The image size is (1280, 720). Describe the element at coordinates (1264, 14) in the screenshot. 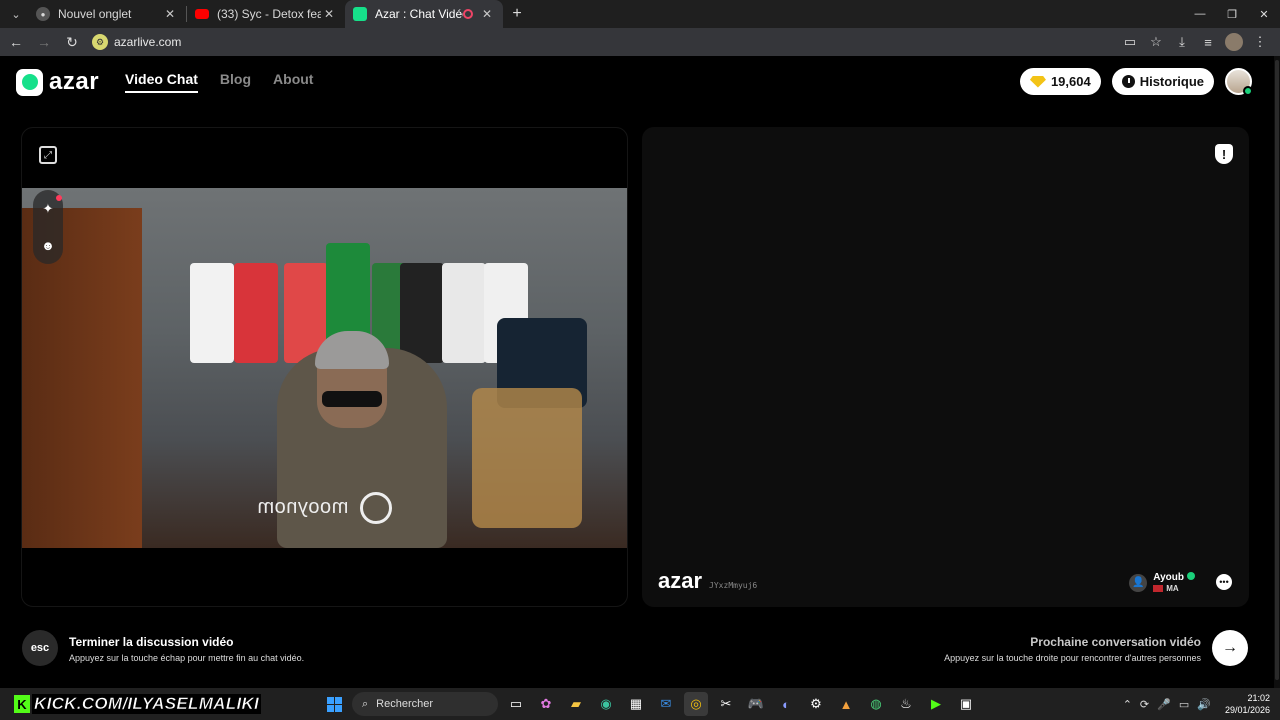

I see `close-window-icon: ✕` at that location.